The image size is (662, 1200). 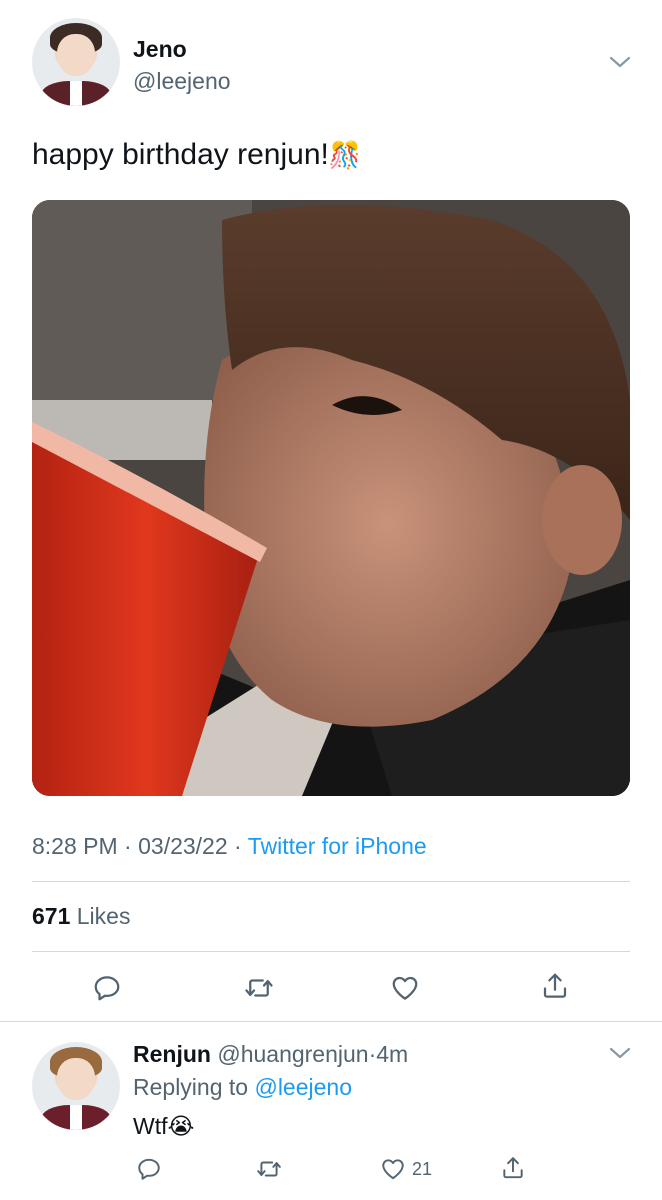 I want to click on share-button, so click(x=555, y=986).